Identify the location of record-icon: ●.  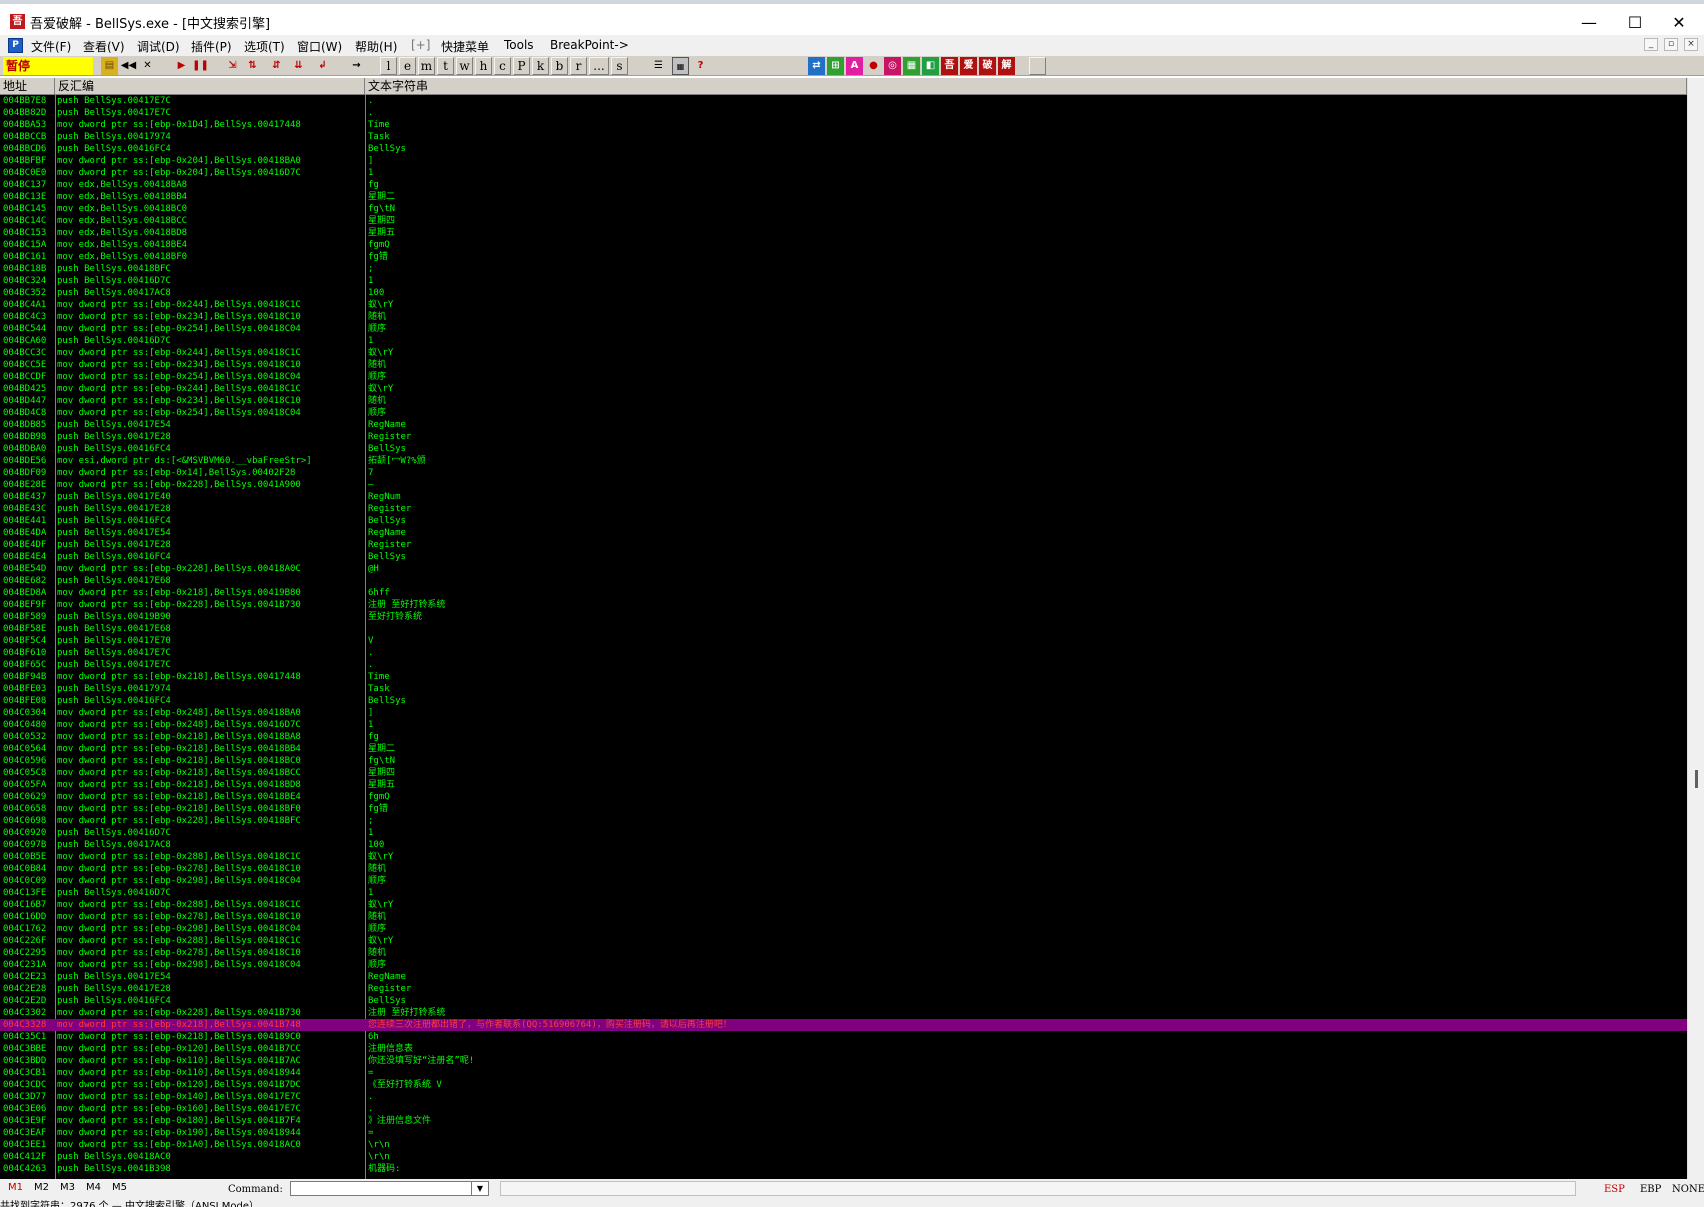
(873, 66).